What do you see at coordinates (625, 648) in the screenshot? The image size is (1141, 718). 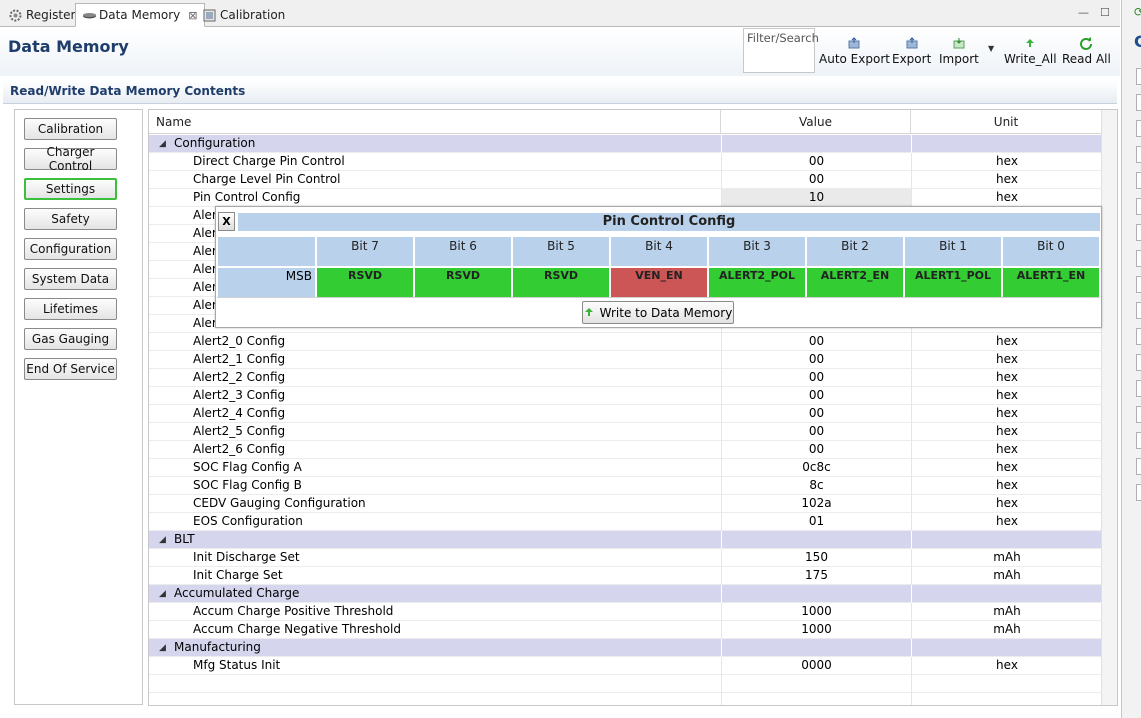 I see `group-row: ◢ Manufacturing` at bounding box center [625, 648].